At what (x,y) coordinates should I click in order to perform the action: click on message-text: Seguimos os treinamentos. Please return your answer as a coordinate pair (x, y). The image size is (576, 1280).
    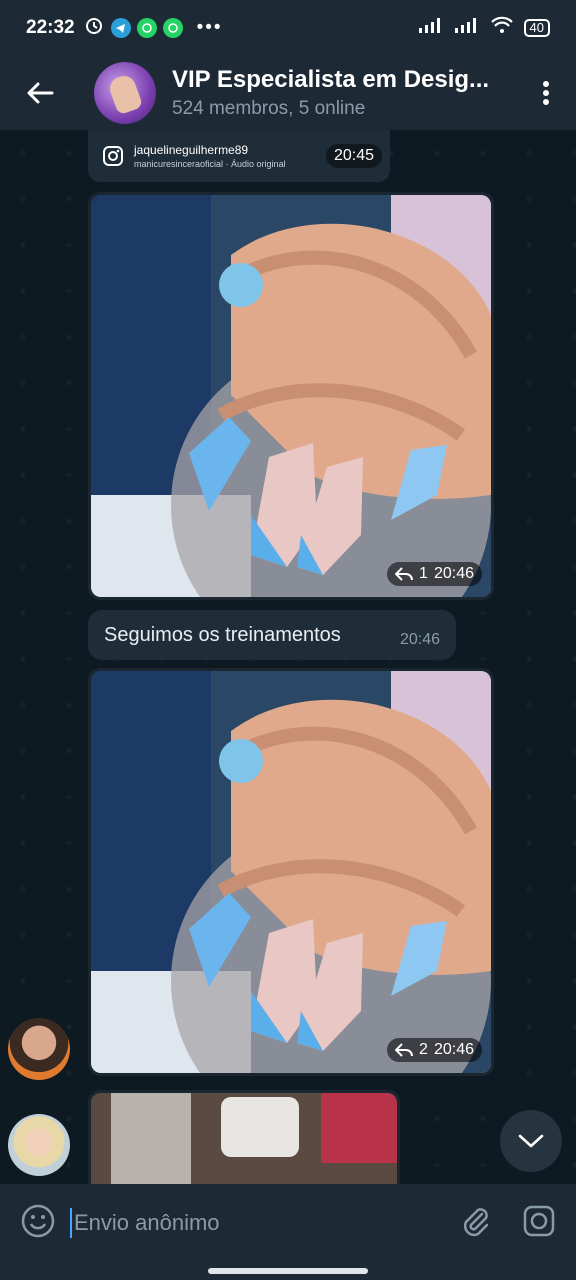
    Looking at the image, I should click on (222, 634).